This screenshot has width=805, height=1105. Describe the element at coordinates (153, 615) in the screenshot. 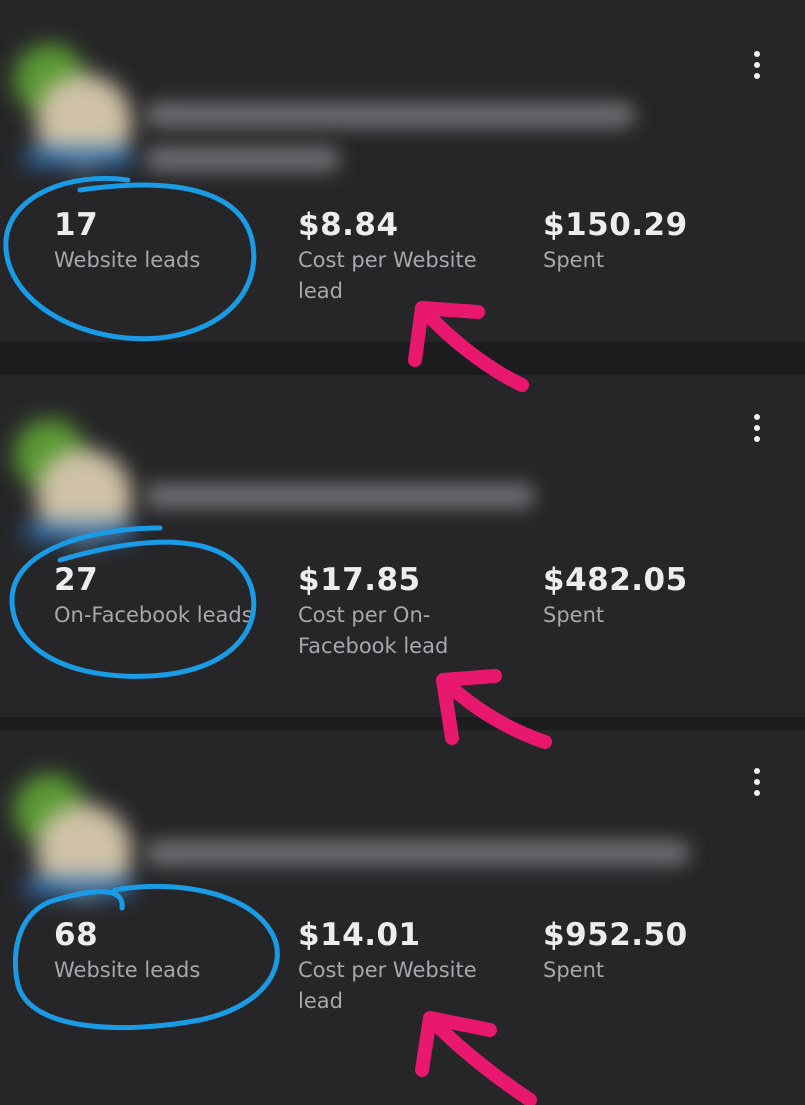

I see `leads-label: On-Facebook leads` at that location.